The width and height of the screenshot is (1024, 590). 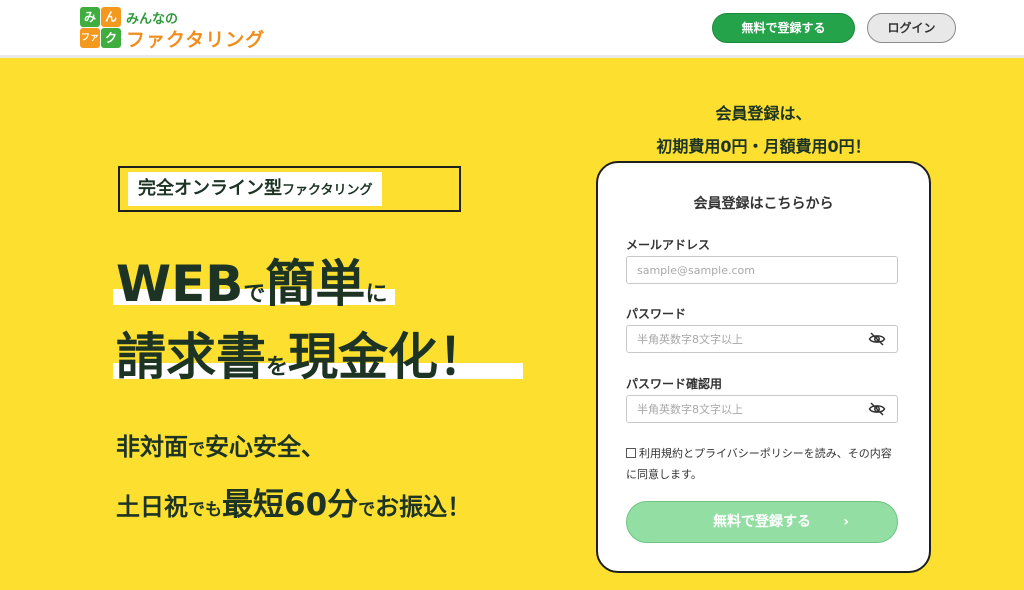 I want to click on terms-checkbox, so click(x=631, y=453).